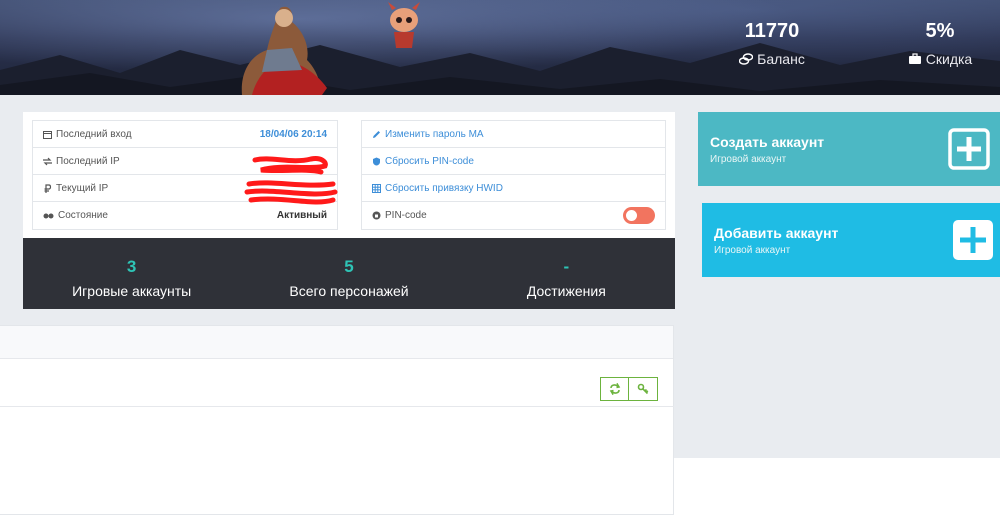 Image resolution: width=1000 pixels, height=516 pixels. I want to click on coins-icon, so click(746, 59).